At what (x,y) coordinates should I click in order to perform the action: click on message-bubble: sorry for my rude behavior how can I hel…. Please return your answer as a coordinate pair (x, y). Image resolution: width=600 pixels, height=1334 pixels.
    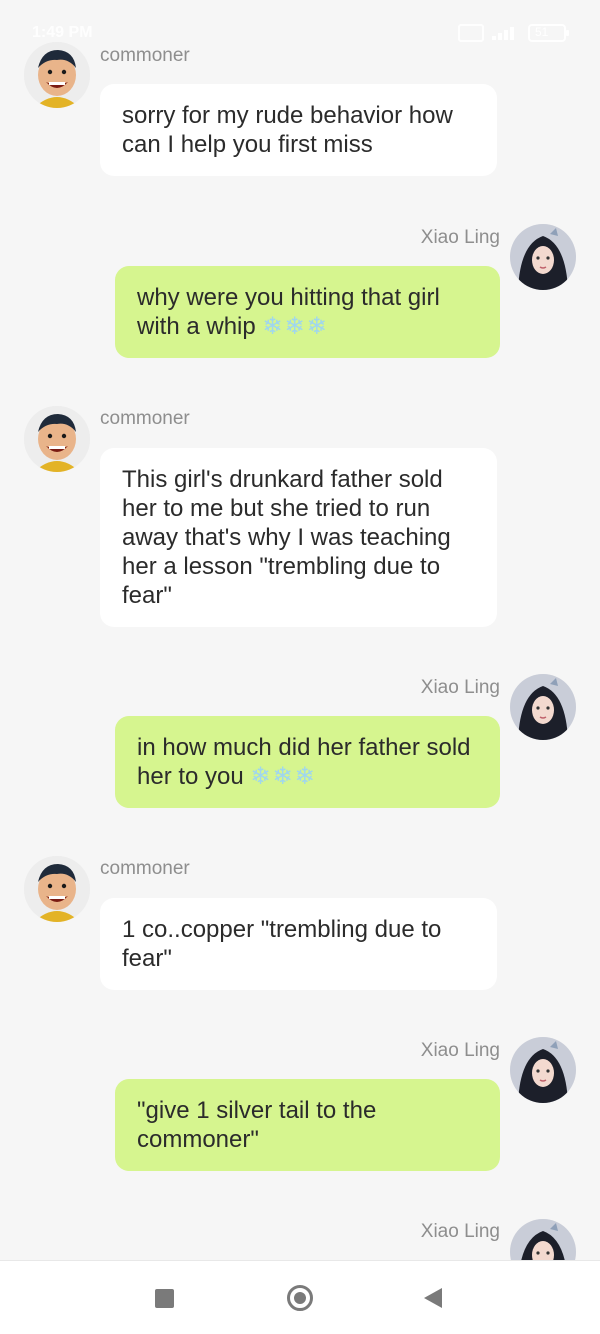
    Looking at the image, I should click on (298, 130).